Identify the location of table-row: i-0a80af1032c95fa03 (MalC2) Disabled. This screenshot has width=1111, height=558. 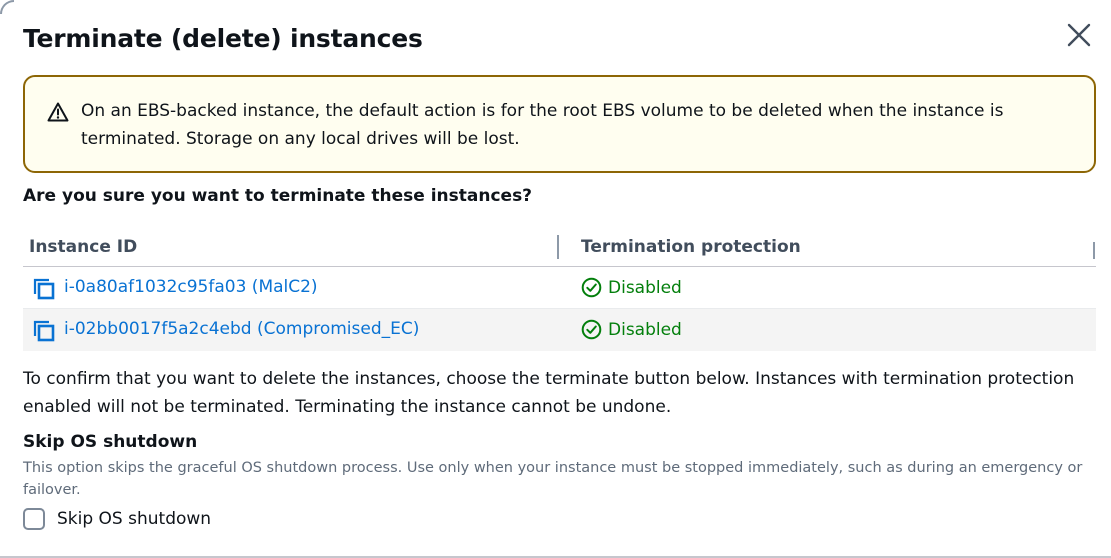
(559, 288).